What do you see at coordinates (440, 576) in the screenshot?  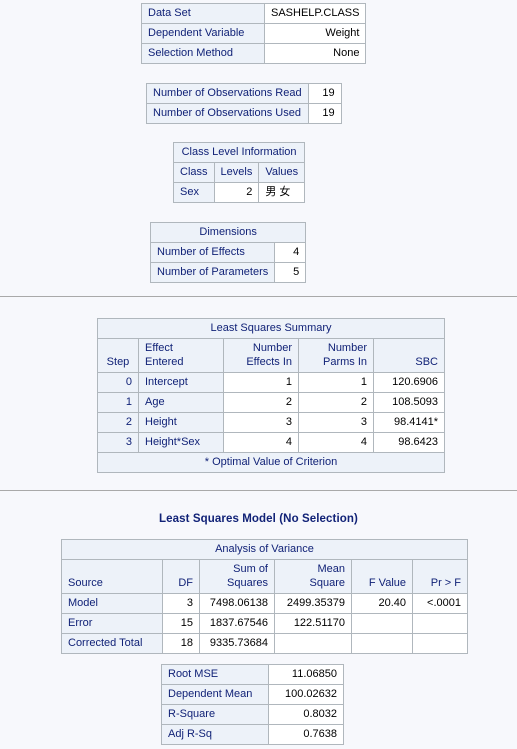 I see `column-header-pr-f: Pr > F` at bounding box center [440, 576].